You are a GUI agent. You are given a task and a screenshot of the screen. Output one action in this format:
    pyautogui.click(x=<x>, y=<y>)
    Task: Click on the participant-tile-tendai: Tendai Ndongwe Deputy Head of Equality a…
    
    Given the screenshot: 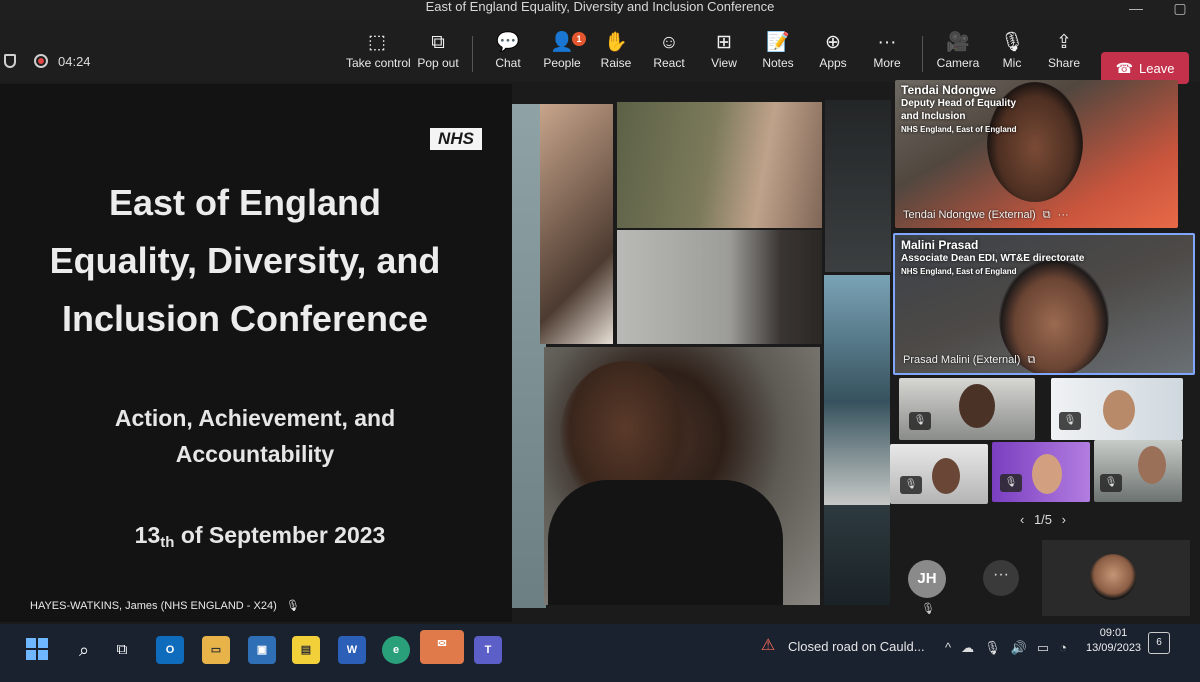 What is the action you would take?
    pyautogui.click(x=1036, y=154)
    